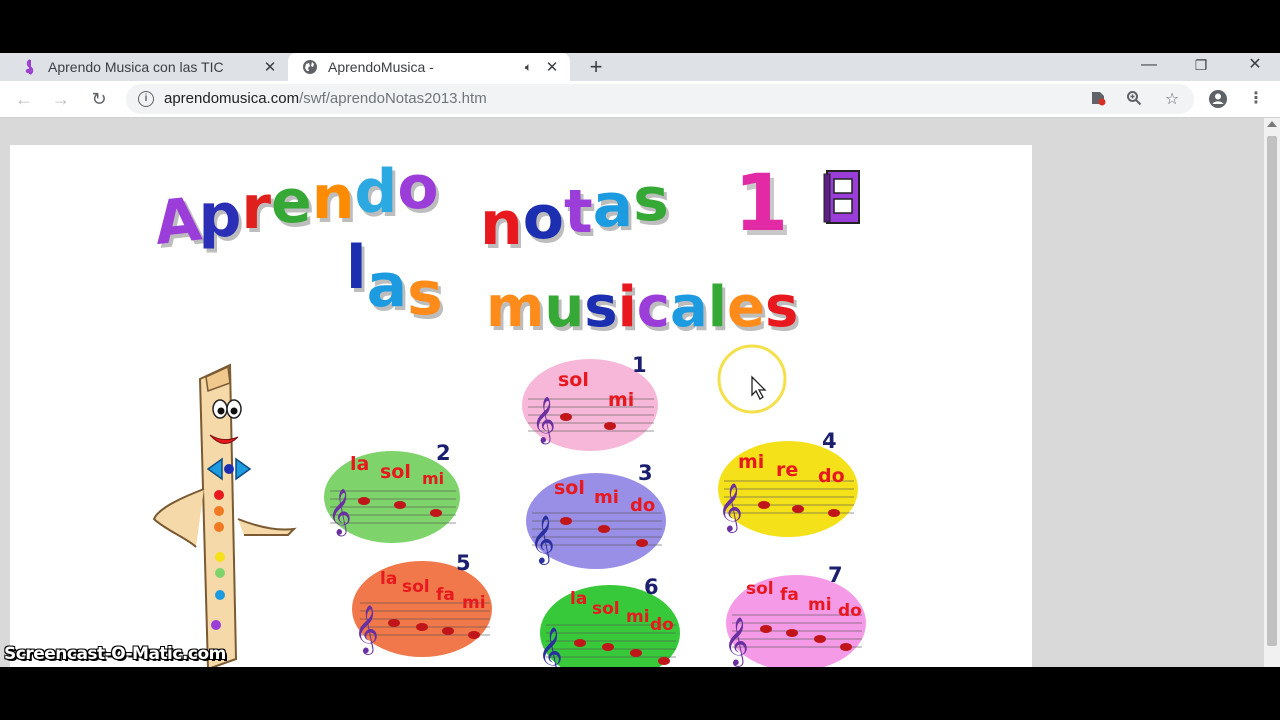  What do you see at coordinates (1201, 65) in the screenshot?
I see `restore-icon: ❐` at bounding box center [1201, 65].